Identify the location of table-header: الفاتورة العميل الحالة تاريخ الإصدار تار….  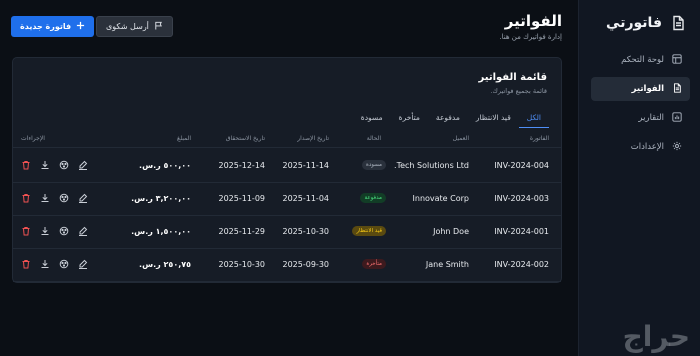
(287, 140).